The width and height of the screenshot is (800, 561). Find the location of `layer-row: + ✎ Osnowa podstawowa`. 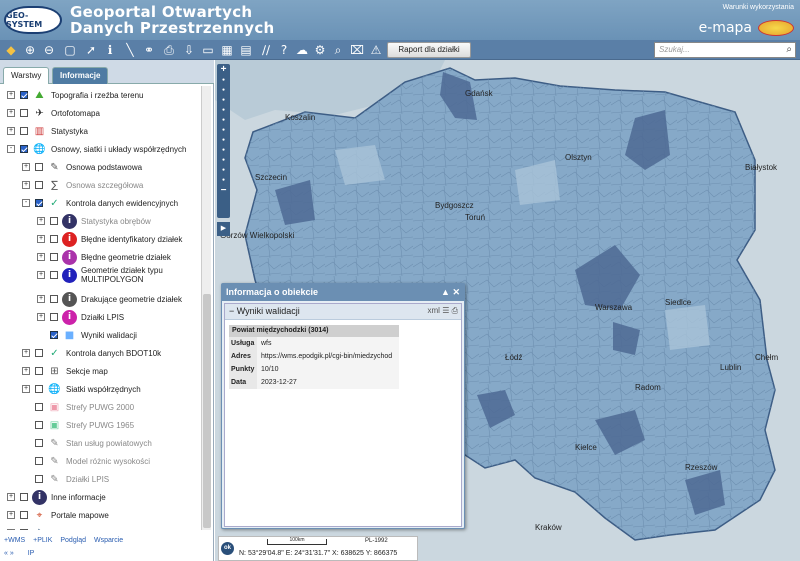

layer-row: + ✎ Osnowa podstawowa is located at coordinates (82, 167).